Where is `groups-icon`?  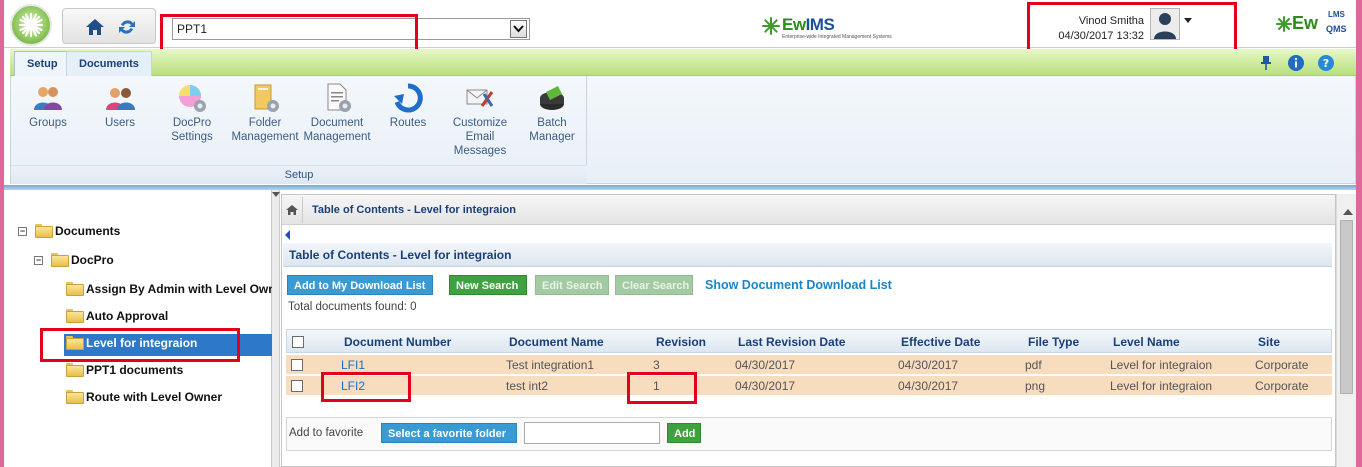 groups-icon is located at coordinates (48, 98).